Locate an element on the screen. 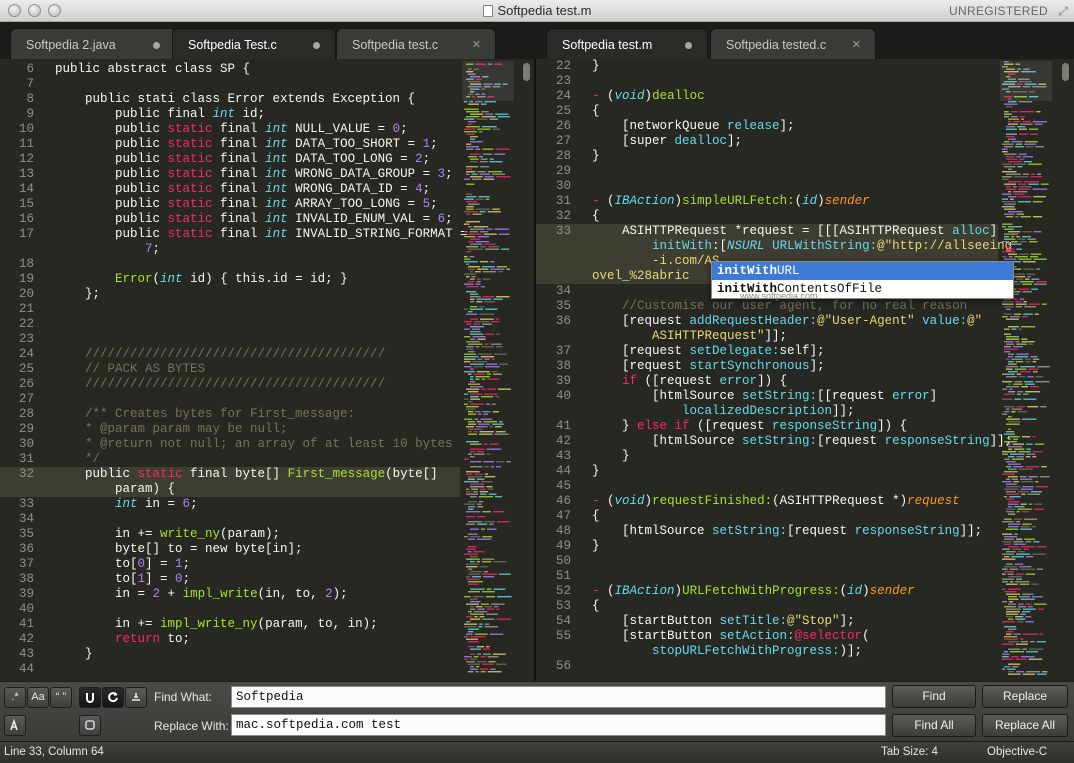 The width and height of the screenshot is (1074, 763). code-line: -i.com/AS is located at coordinates (656, 261).